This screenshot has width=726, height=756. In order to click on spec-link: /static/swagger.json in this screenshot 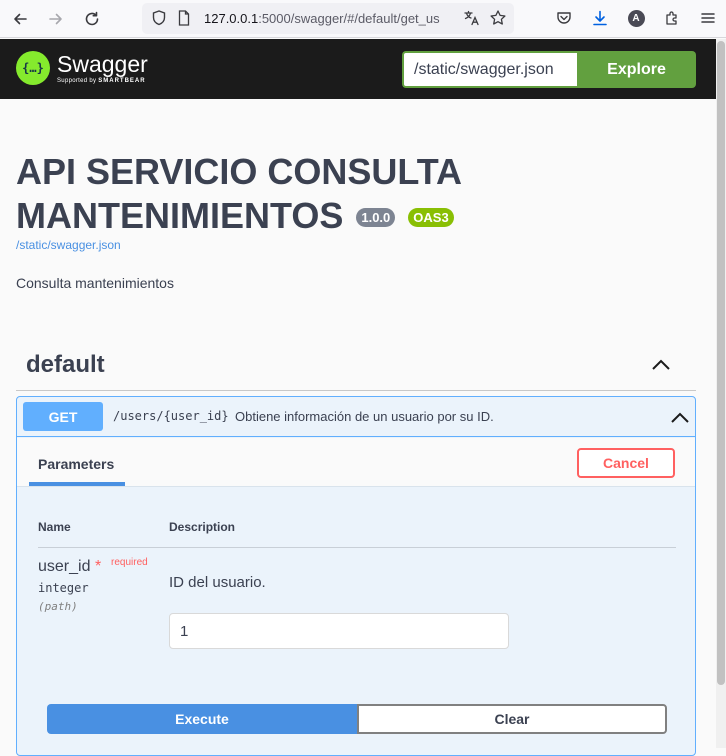, I will do `click(68, 245)`.